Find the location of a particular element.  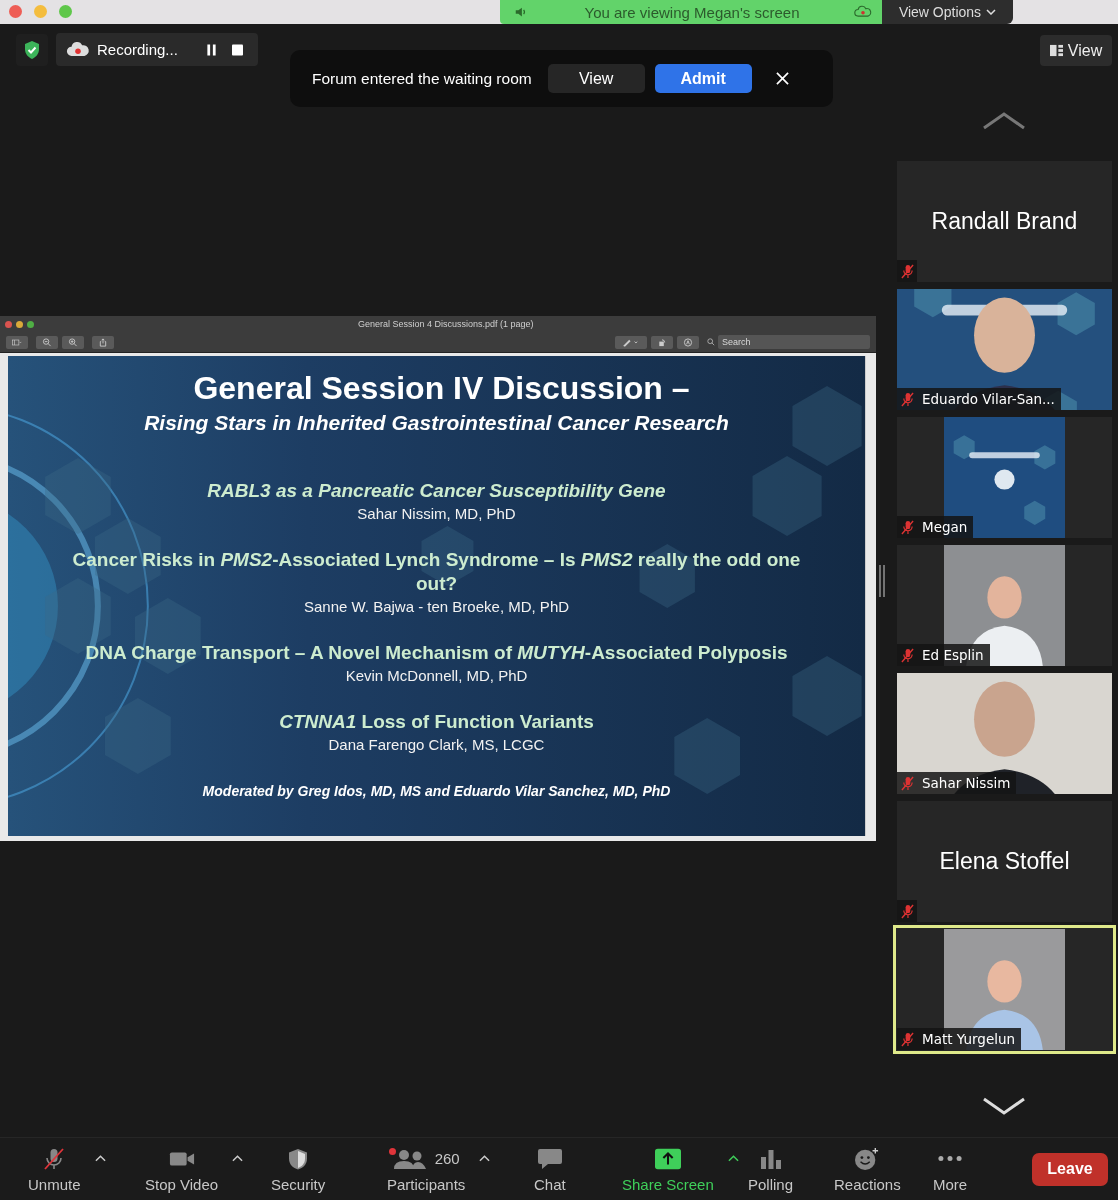

view-options-button: View Options is located at coordinates (947, 12).